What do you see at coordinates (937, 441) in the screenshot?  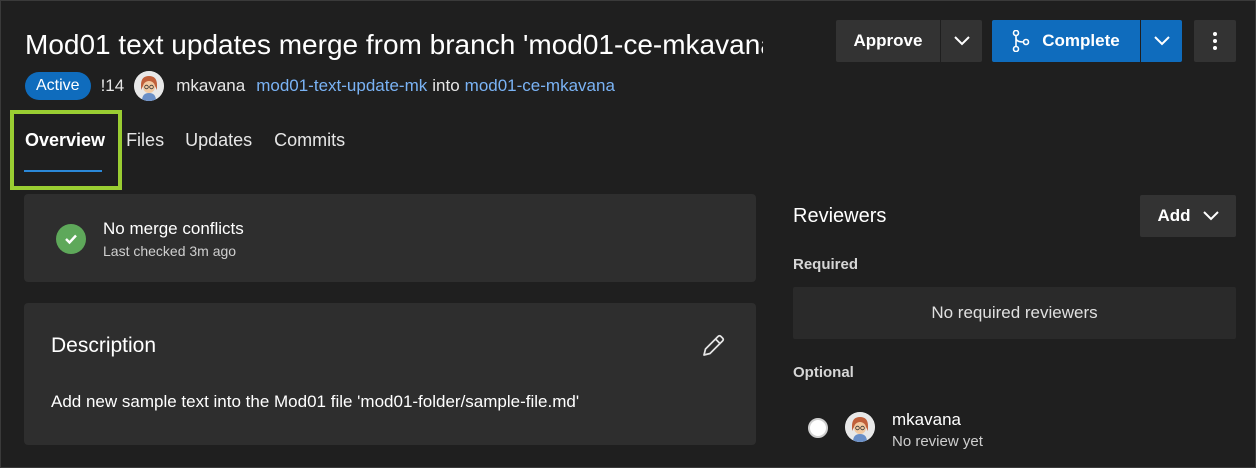 I see `reviewer-status: No review yet` at bounding box center [937, 441].